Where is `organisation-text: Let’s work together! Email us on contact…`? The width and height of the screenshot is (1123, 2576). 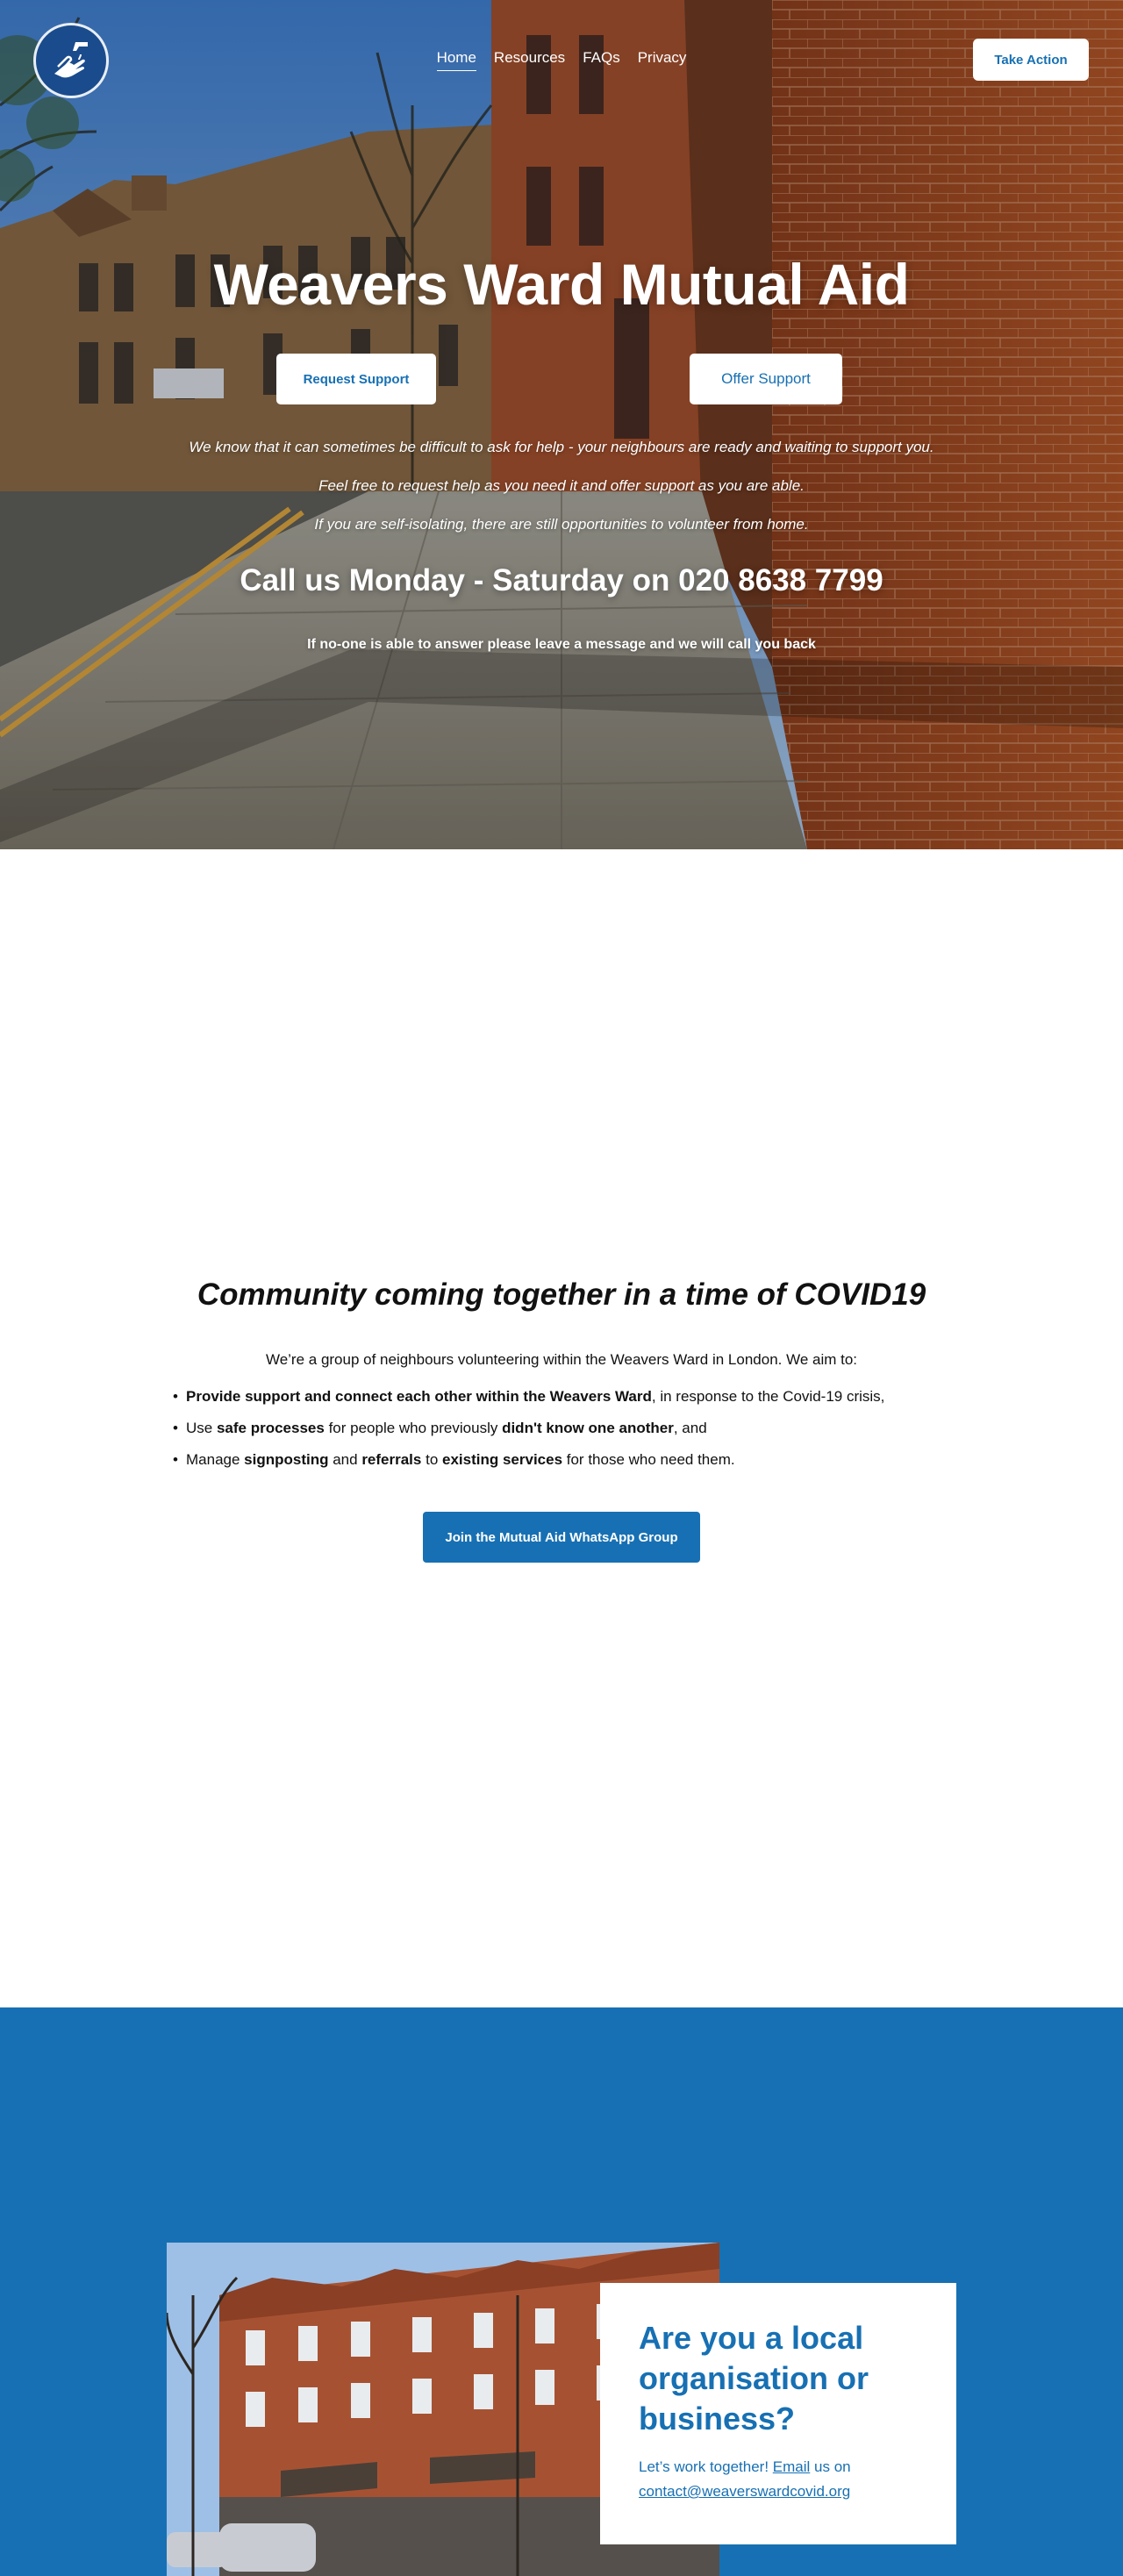 organisation-text: Let’s work together! Email us on contact… is located at coordinates (745, 2479).